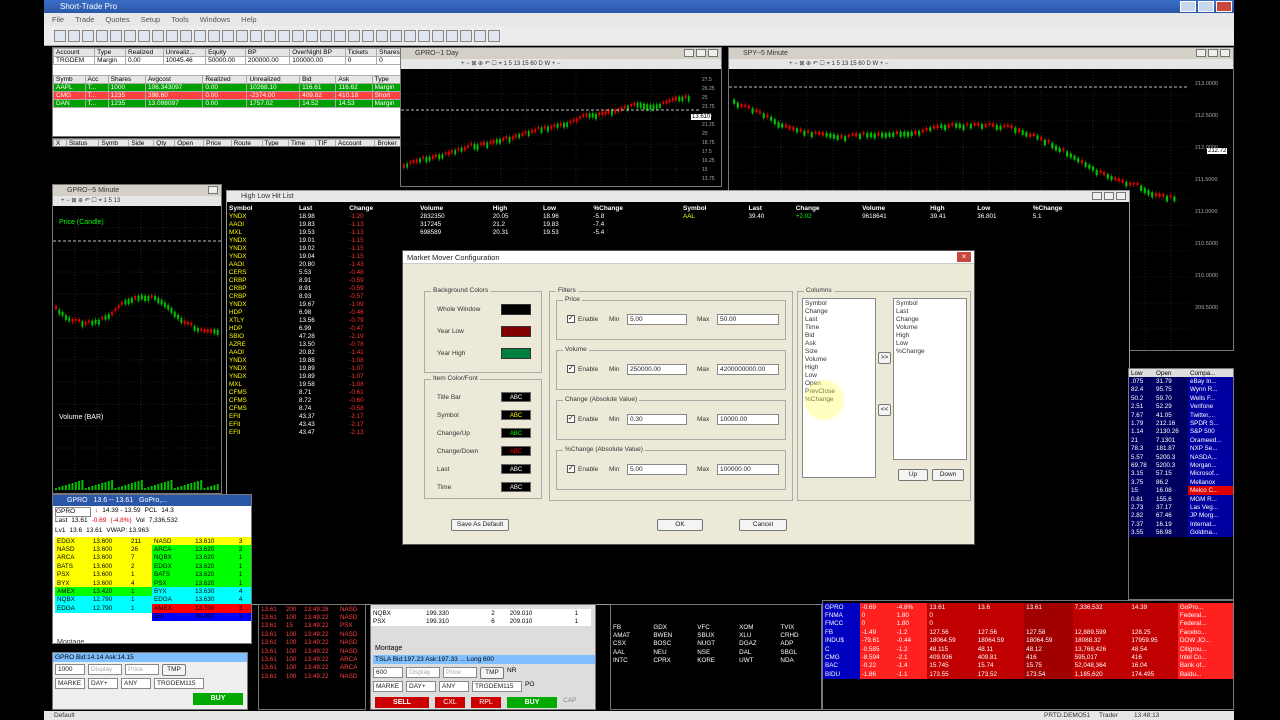 The width and height of the screenshot is (1280, 720). Describe the element at coordinates (748, 319) in the screenshot. I see `max-input: 50.00` at that location.